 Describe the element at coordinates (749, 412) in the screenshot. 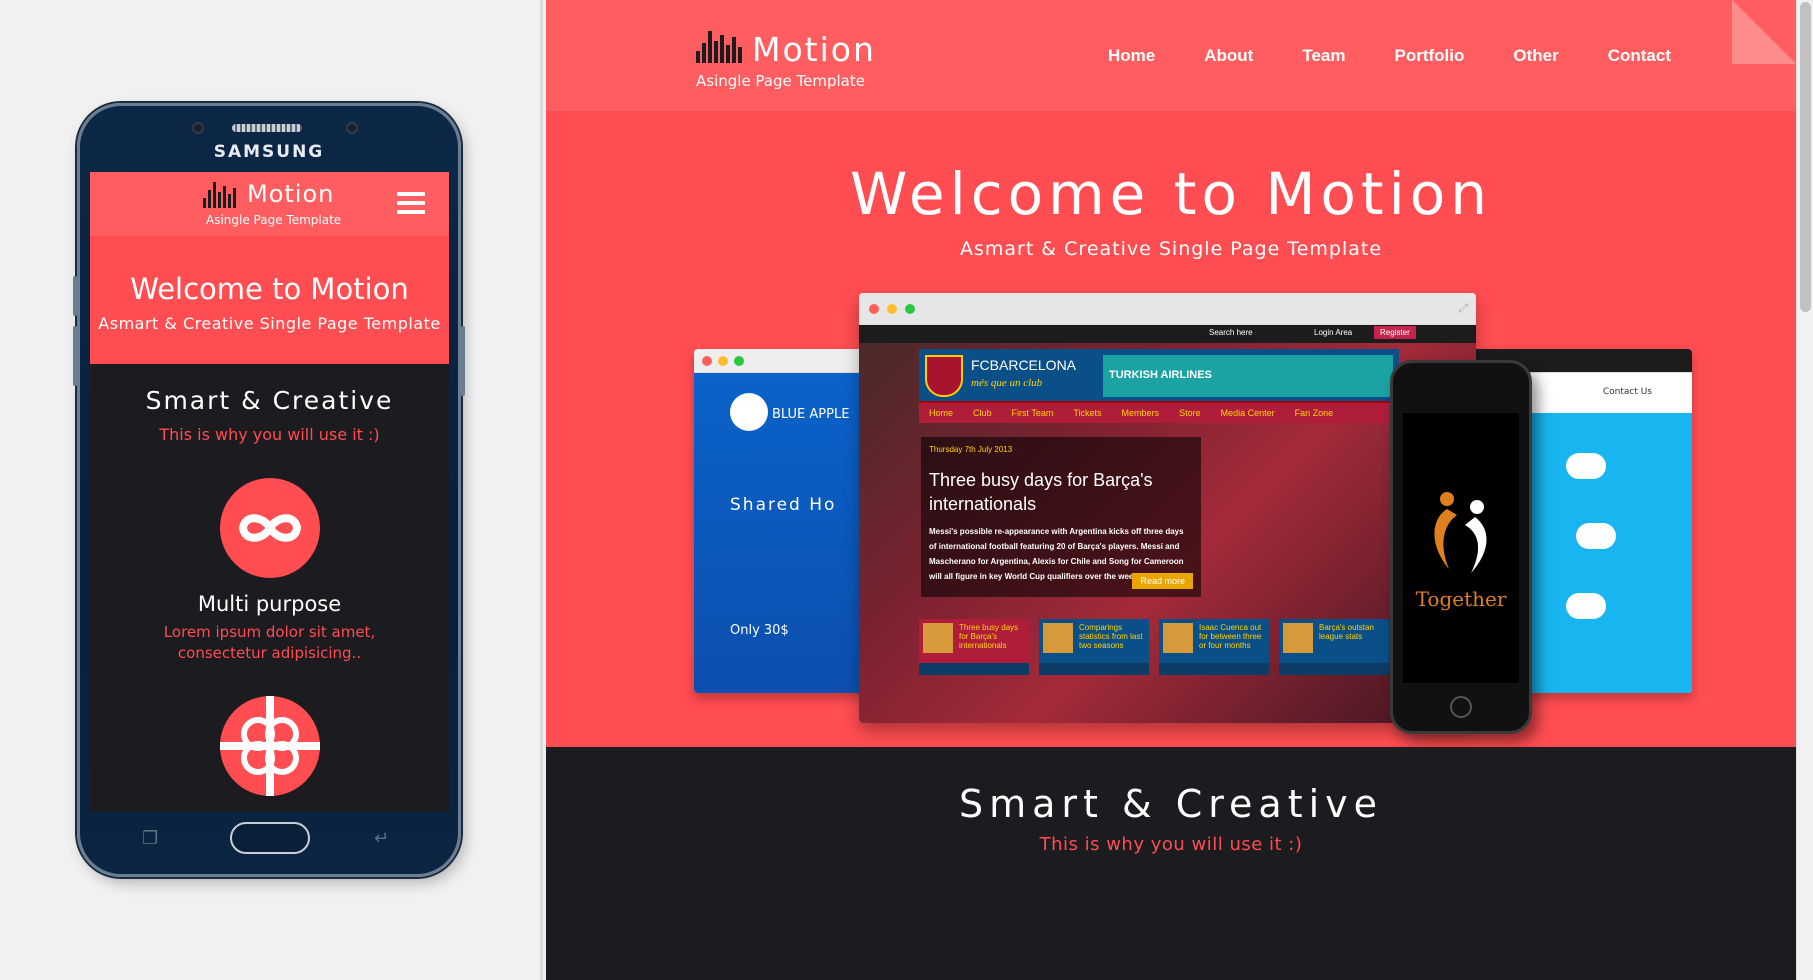

I see `apple-logo-icon` at that location.